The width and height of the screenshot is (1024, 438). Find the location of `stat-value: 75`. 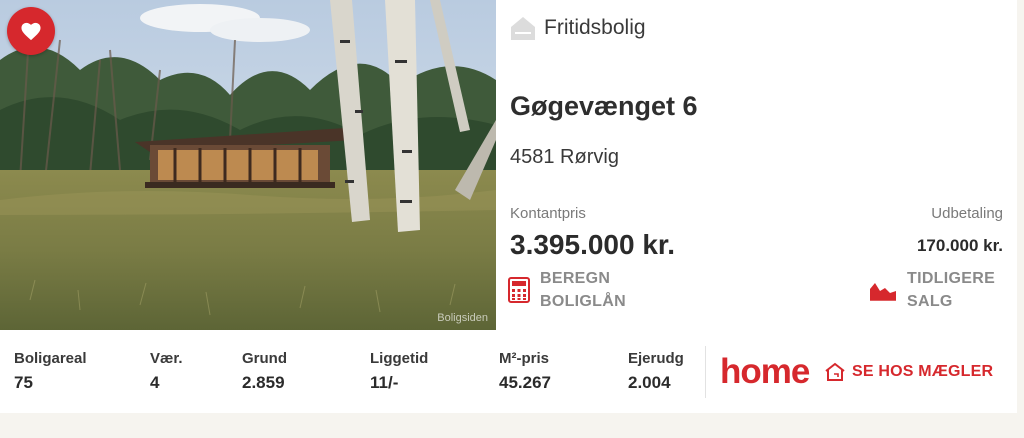

stat-value: 75 is located at coordinates (23, 382).